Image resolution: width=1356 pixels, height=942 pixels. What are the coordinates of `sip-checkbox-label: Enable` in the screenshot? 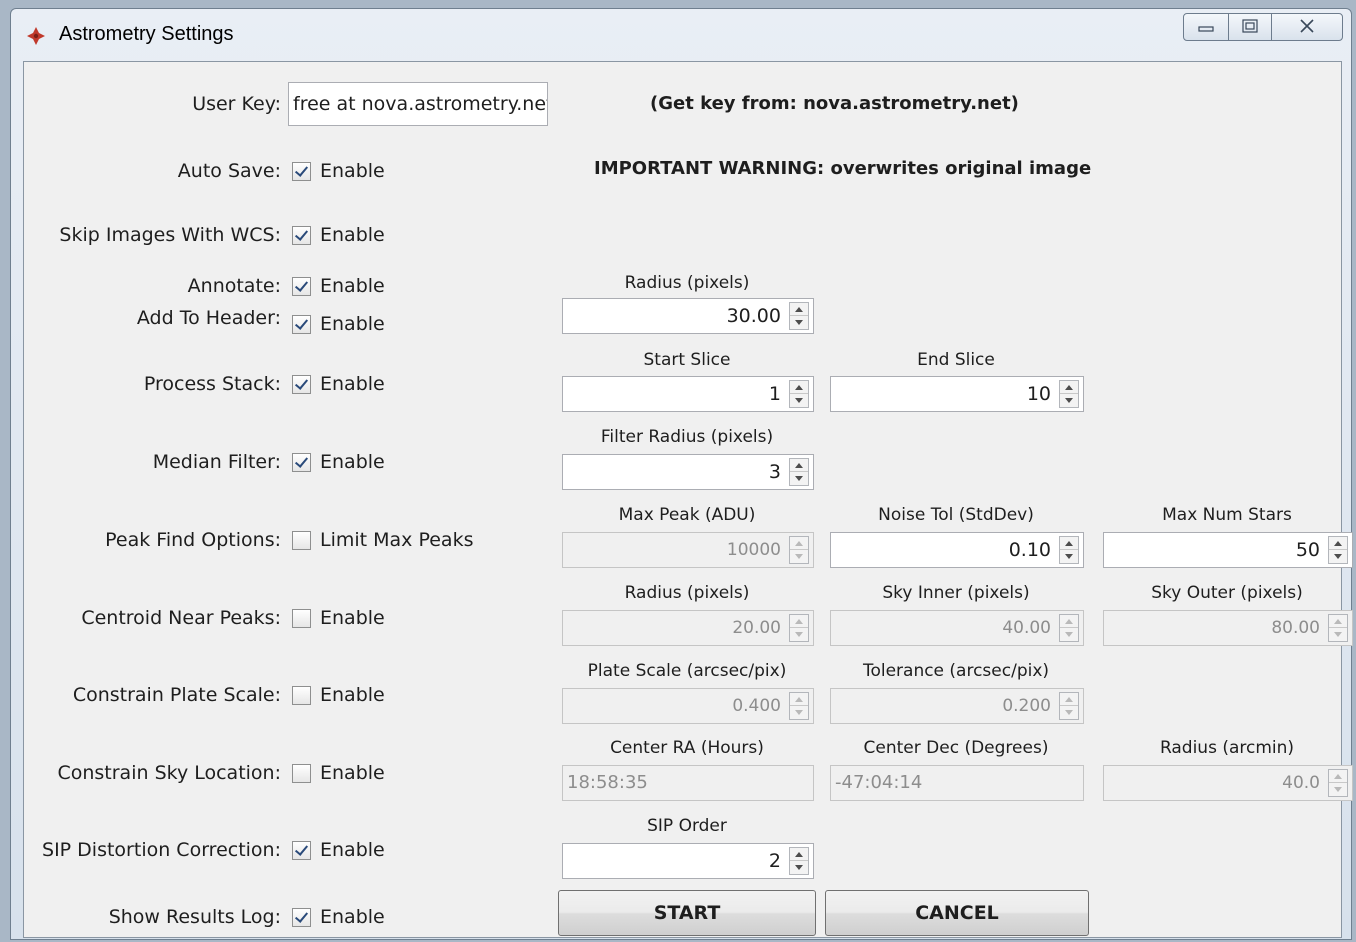 It's located at (352, 850).